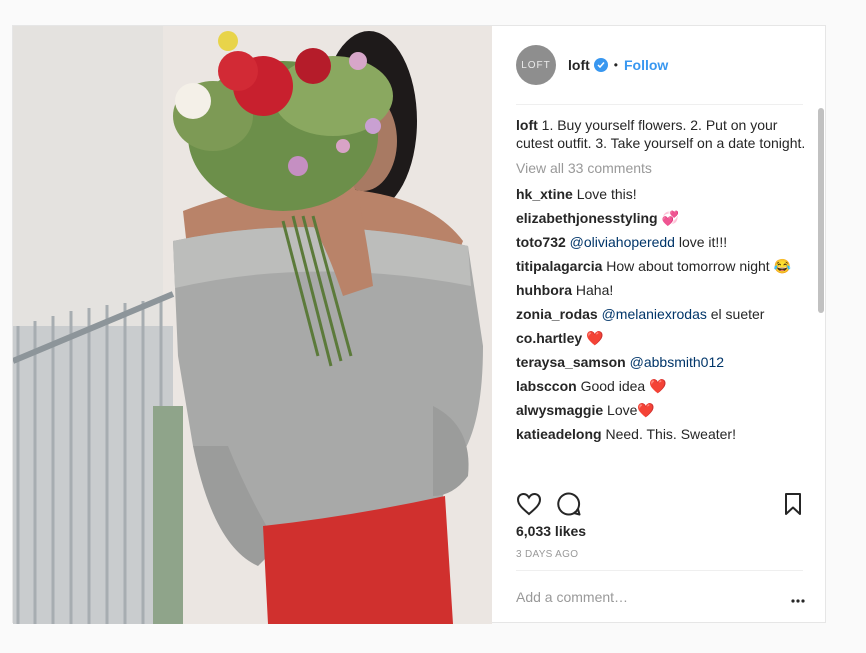 This screenshot has height=653, width=866. What do you see at coordinates (735, 314) in the screenshot?
I see `comment-text: el sueter` at bounding box center [735, 314].